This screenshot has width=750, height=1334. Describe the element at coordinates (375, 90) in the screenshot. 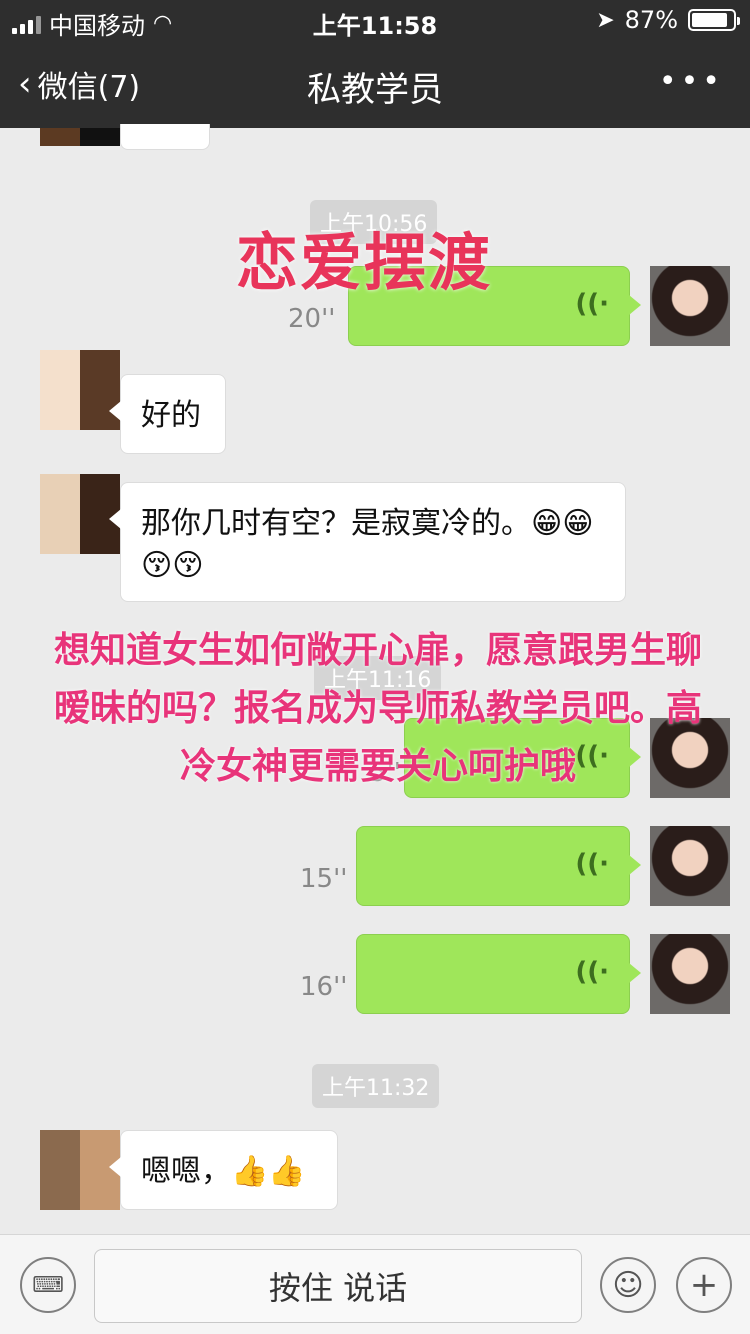

I see `chat-title: 私教学员` at that location.